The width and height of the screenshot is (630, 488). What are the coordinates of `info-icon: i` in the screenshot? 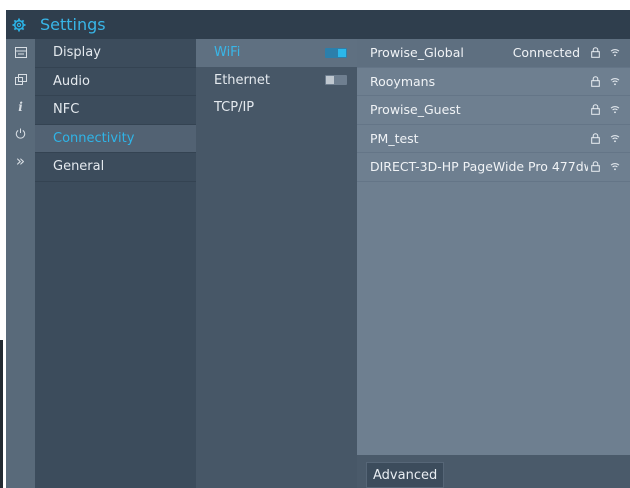 It's located at (20, 106).